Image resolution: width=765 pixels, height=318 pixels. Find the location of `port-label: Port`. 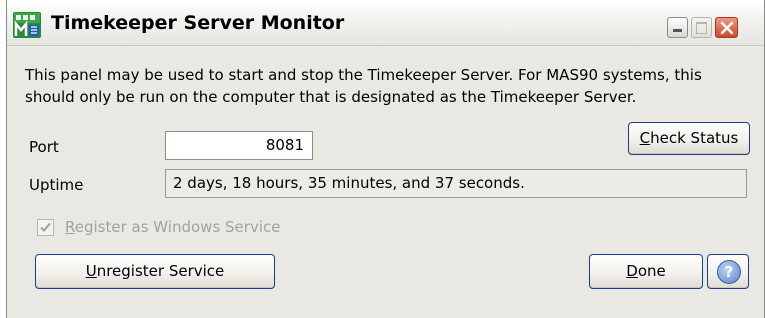

port-label: Port is located at coordinates (44, 147).